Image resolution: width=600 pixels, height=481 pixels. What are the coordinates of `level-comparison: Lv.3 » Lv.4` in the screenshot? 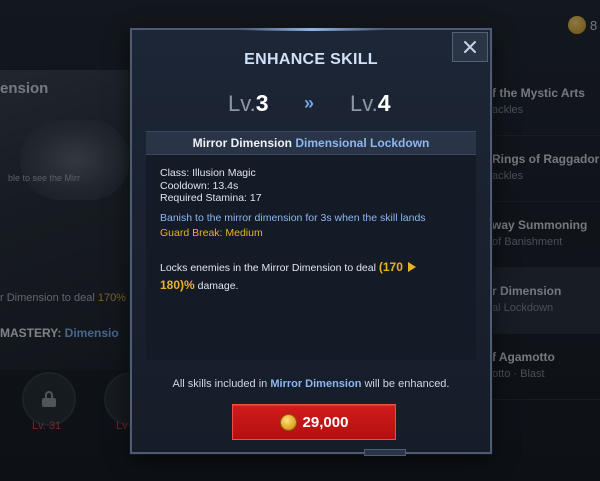 It's located at (311, 105).